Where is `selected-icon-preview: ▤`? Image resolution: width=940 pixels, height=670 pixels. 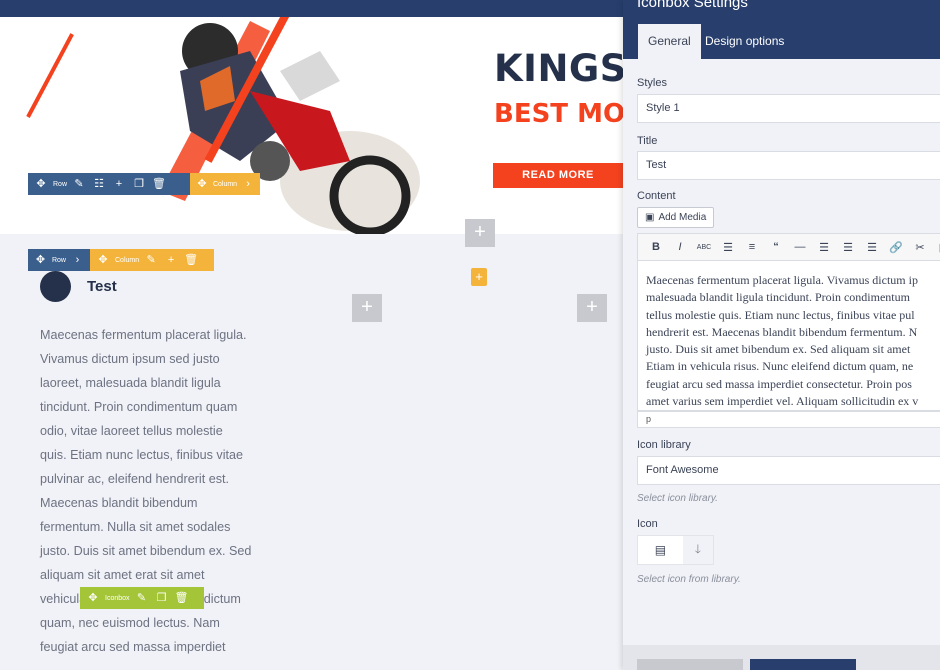 selected-icon-preview: ▤ is located at coordinates (660, 550).